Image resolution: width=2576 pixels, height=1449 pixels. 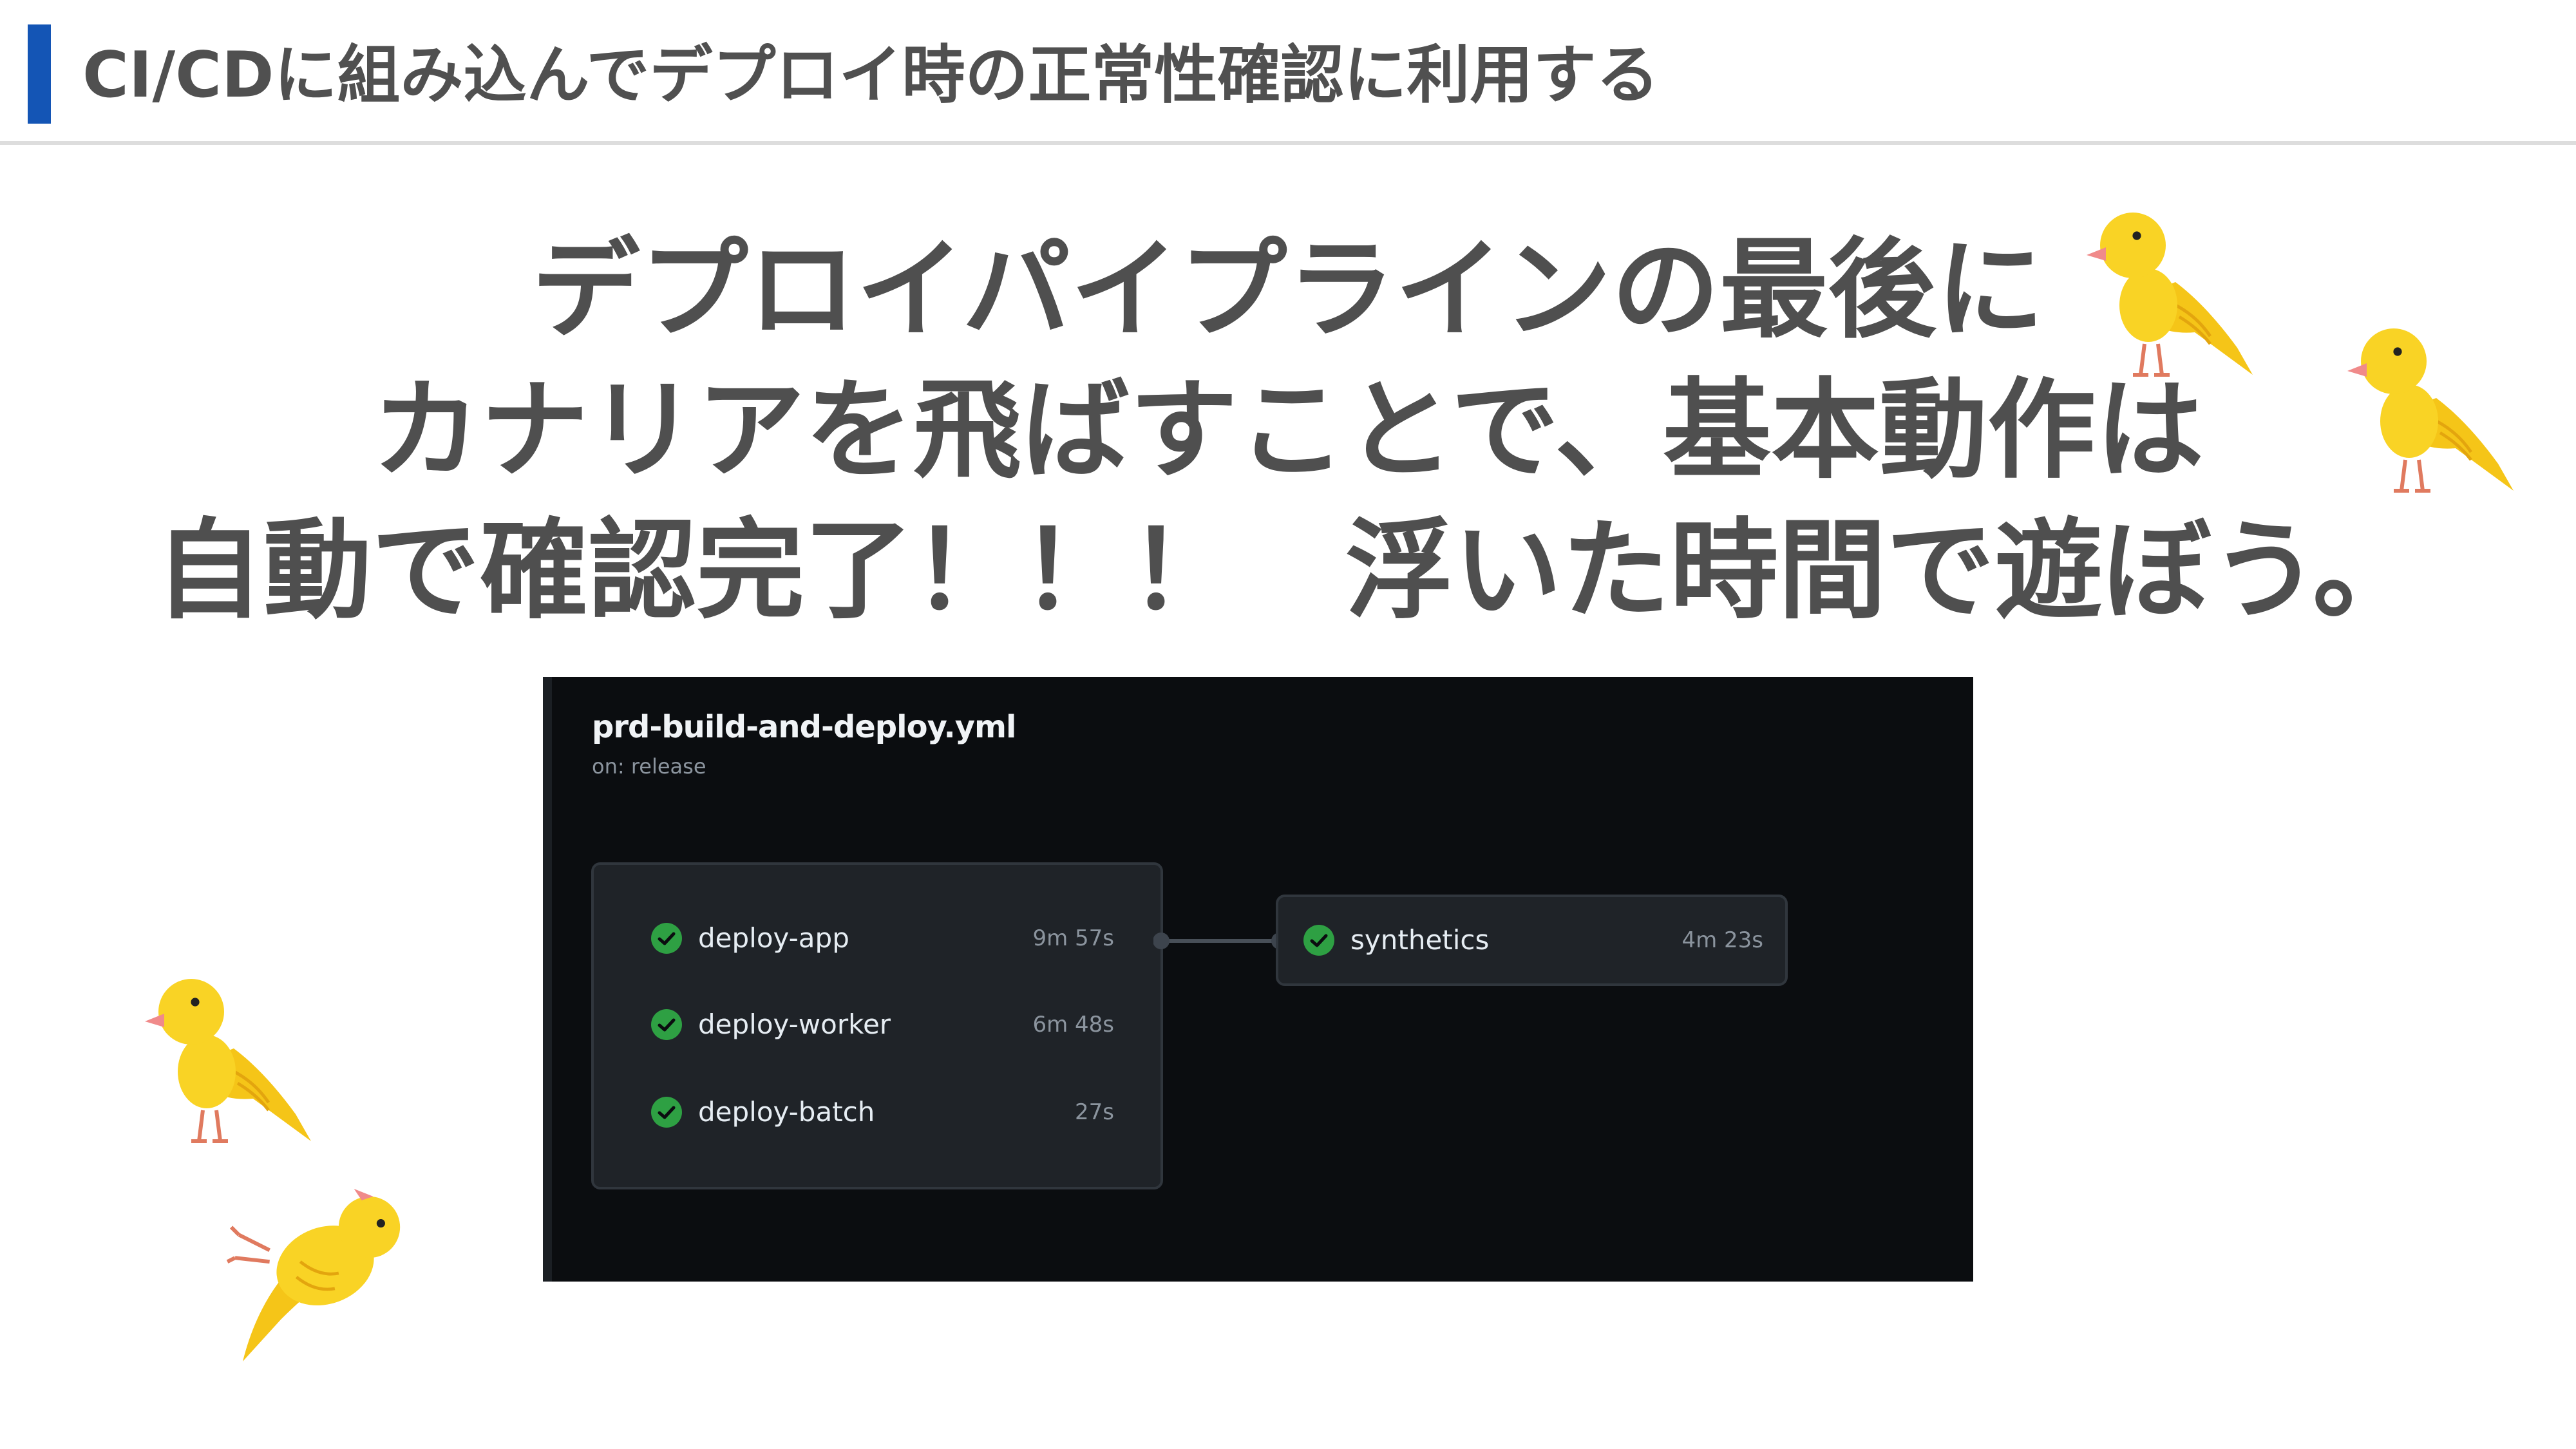 What do you see at coordinates (313, 1275) in the screenshot?
I see `canary-bird-flying-illustration` at bounding box center [313, 1275].